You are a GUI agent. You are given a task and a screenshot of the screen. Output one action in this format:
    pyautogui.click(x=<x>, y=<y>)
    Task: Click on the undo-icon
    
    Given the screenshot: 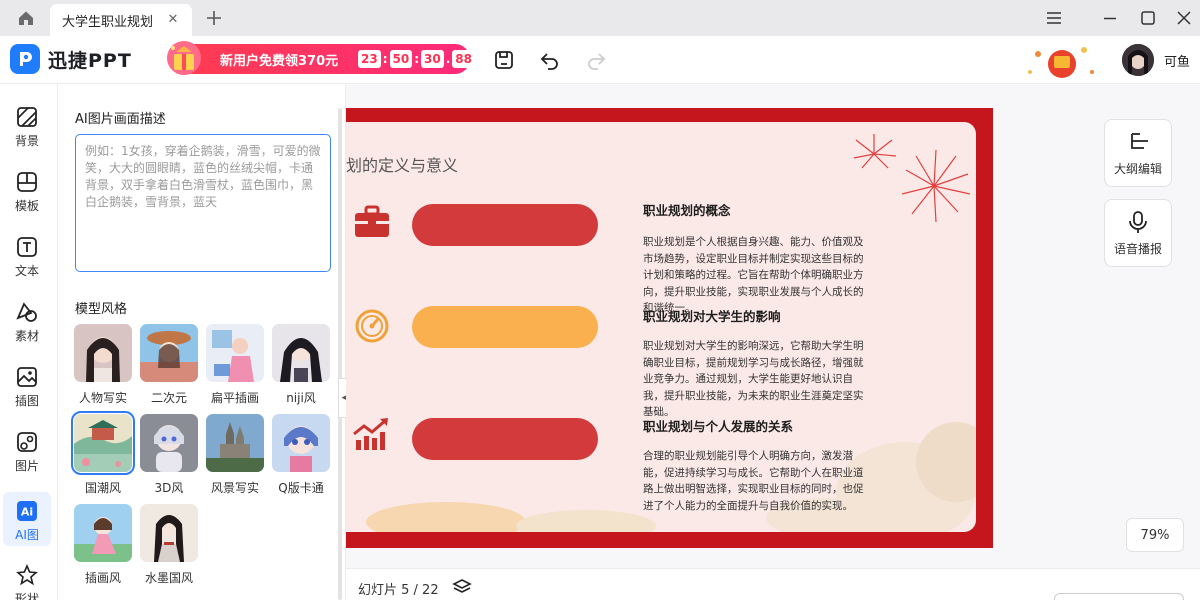 What is the action you would take?
    pyautogui.click(x=550, y=60)
    